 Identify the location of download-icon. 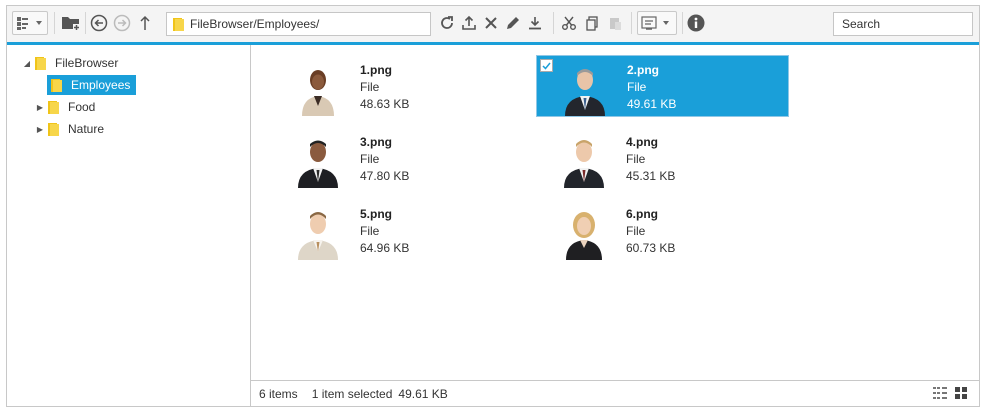
(535, 23).